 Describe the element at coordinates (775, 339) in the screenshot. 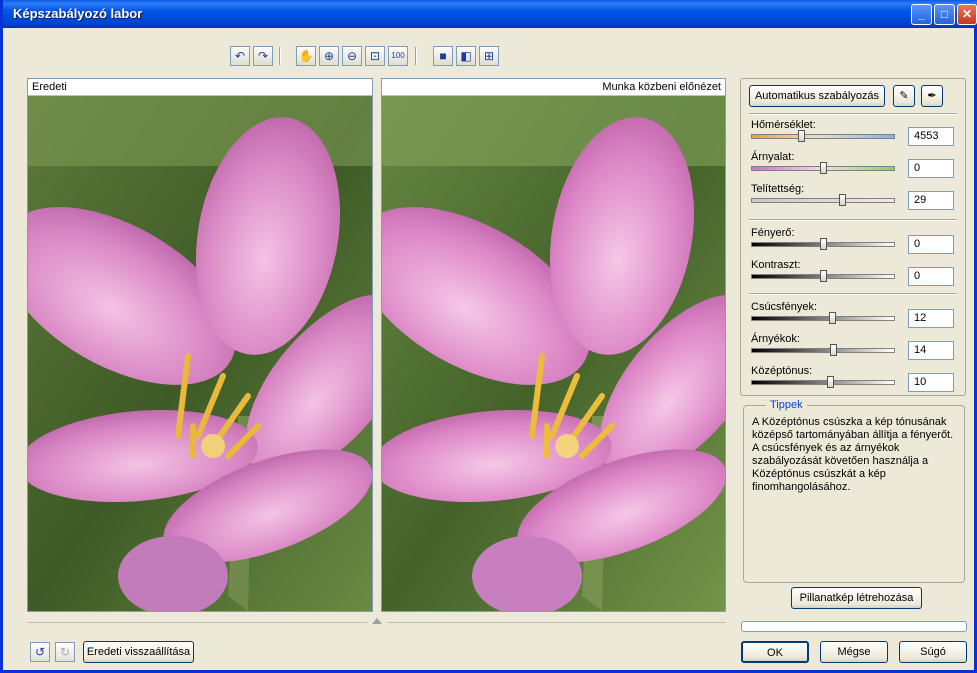

I see `slider-label: Árnyékok:` at that location.